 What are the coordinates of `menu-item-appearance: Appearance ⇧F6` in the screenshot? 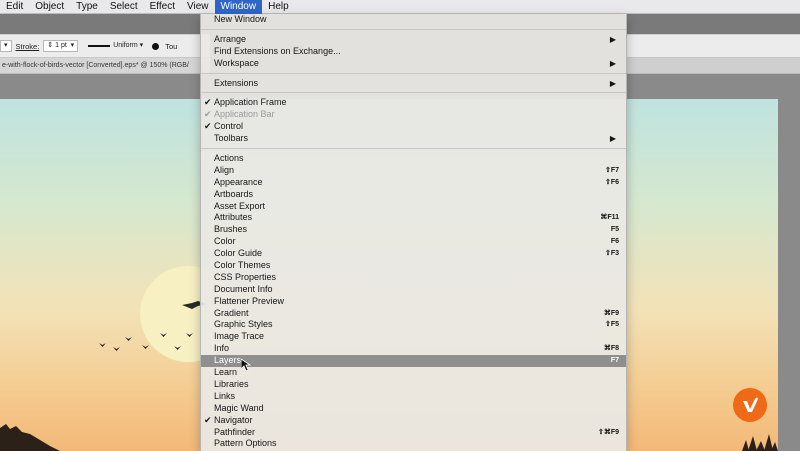 It's located at (413, 183).